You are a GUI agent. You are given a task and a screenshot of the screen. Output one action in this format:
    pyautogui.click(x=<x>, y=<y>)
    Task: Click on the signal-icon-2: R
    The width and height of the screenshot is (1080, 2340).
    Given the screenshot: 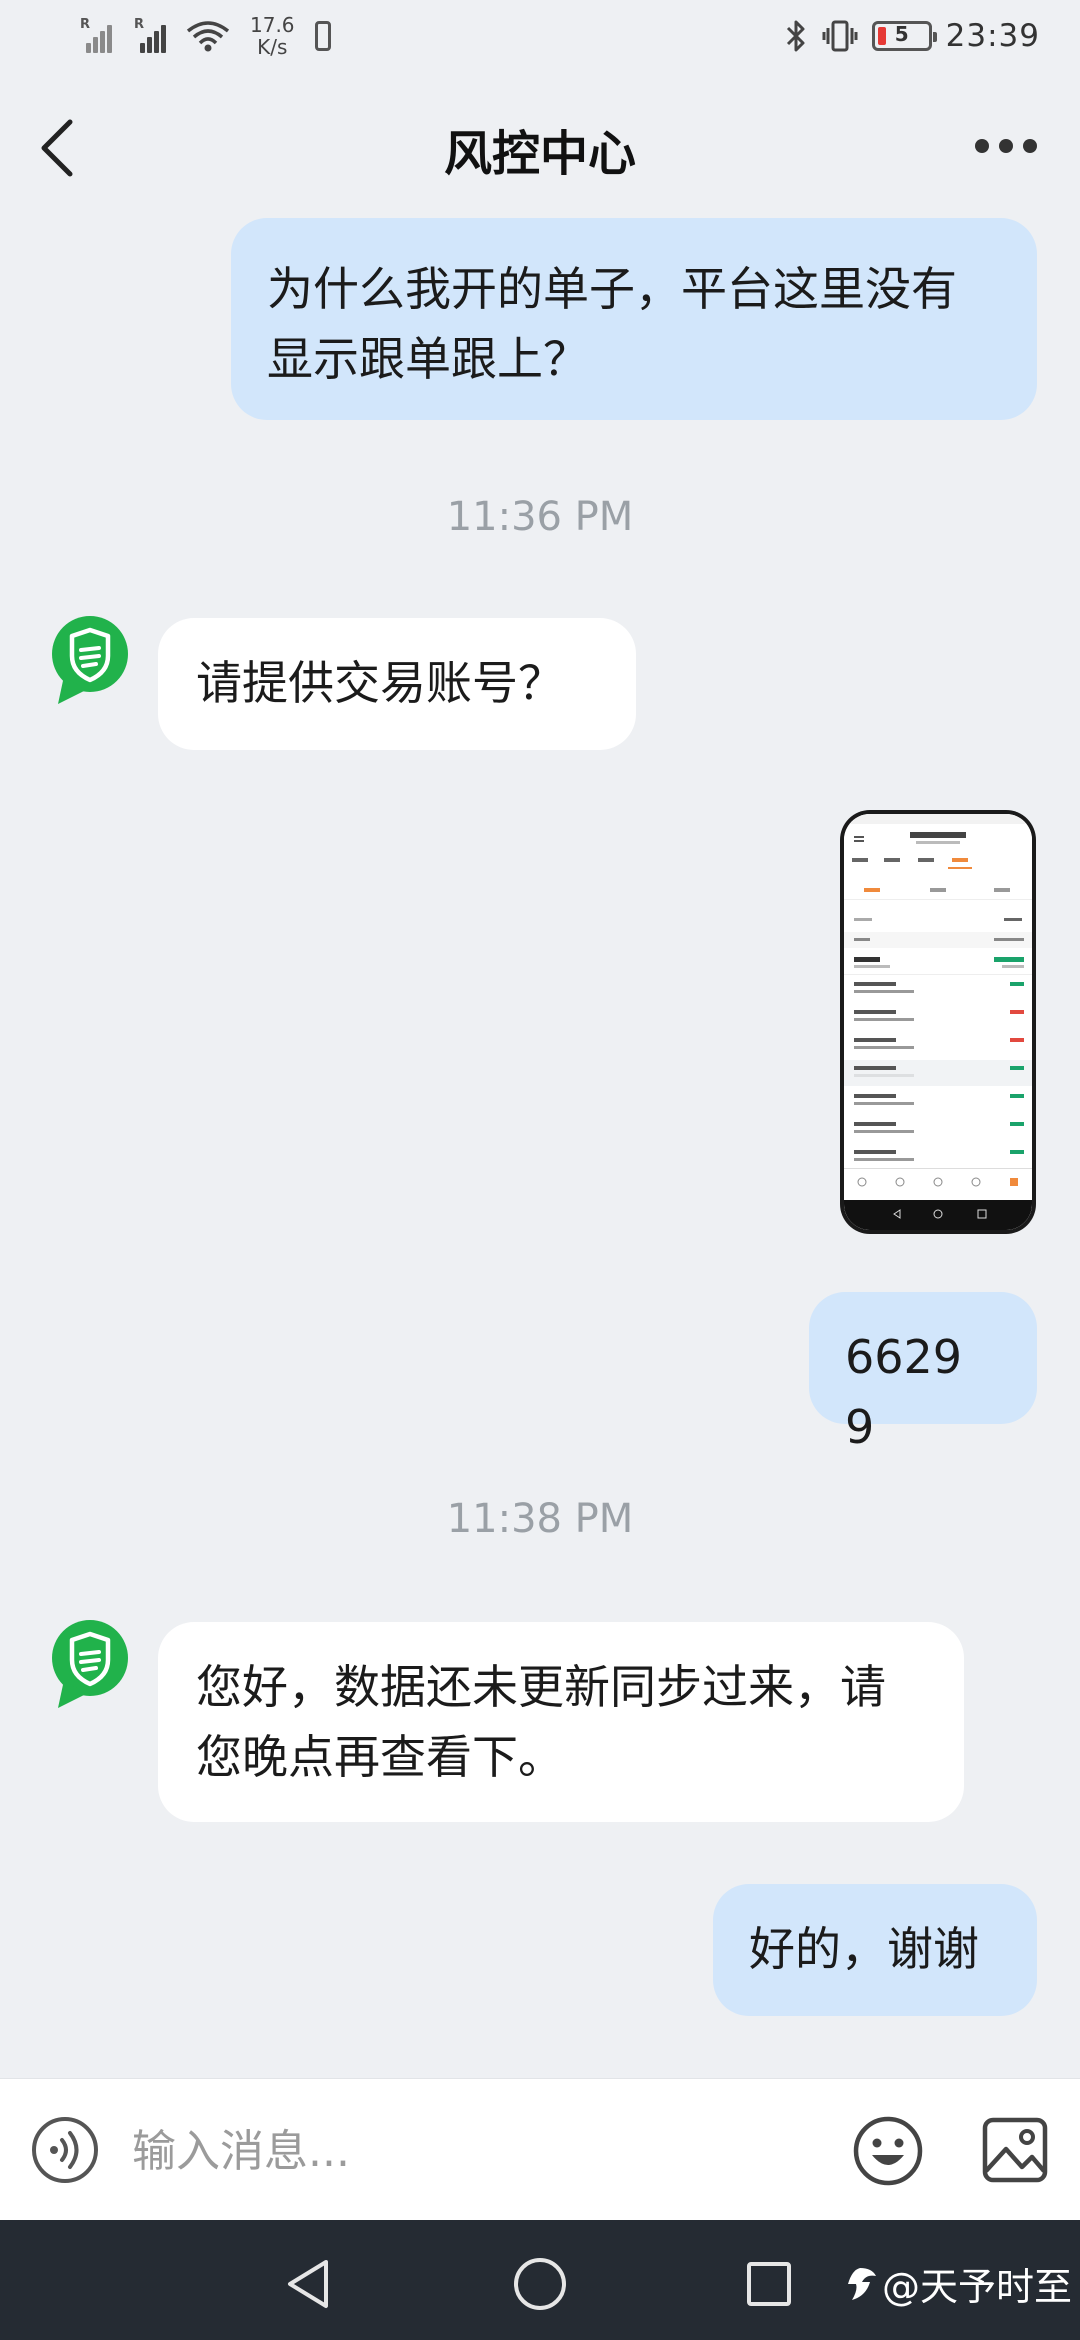 What is the action you would take?
    pyautogui.click(x=149, y=35)
    